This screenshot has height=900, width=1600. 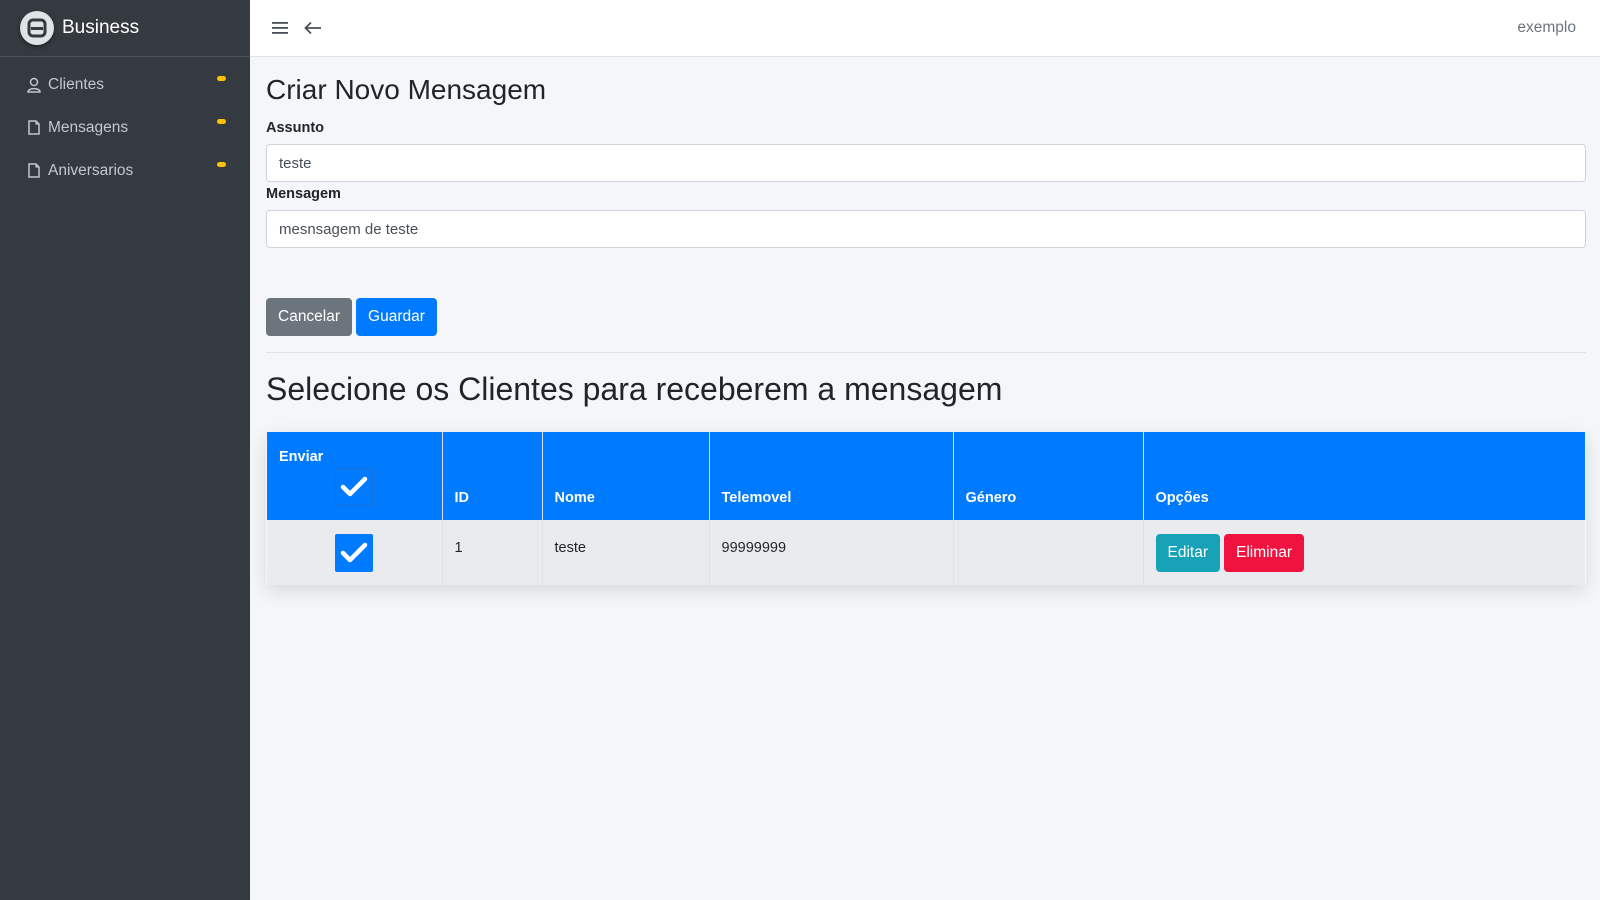 I want to click on cell-nome: teste, so click(x=626, y=552).